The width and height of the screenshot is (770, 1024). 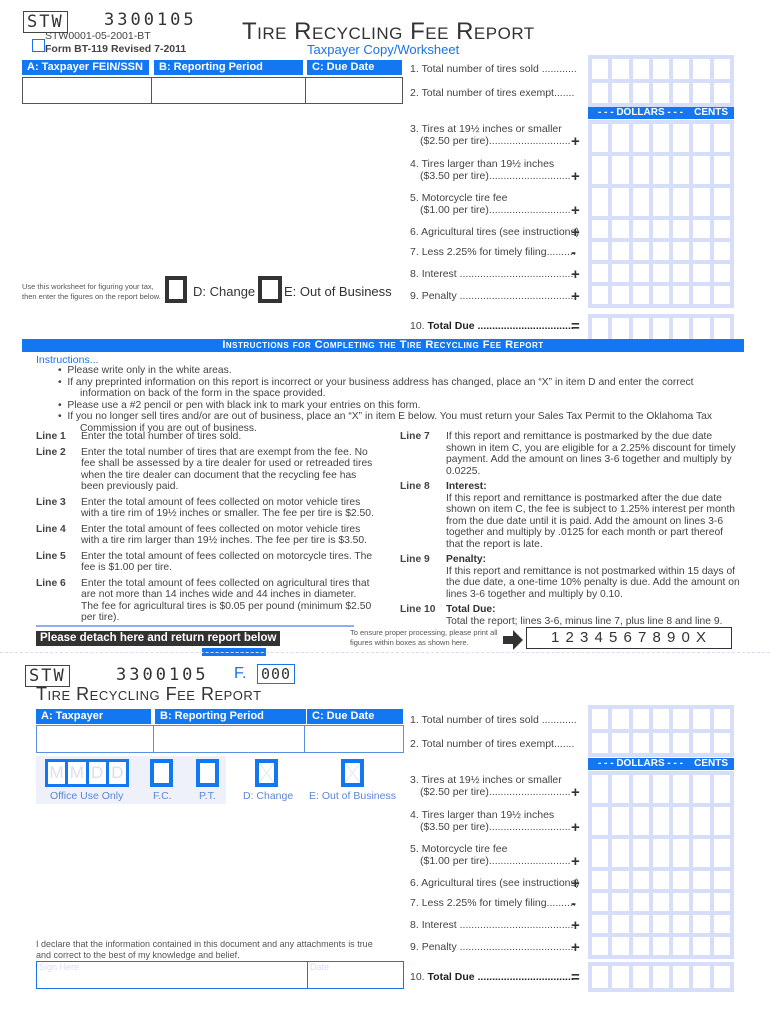 I want to click on pt-checkbox, so click(x=207, y=773).